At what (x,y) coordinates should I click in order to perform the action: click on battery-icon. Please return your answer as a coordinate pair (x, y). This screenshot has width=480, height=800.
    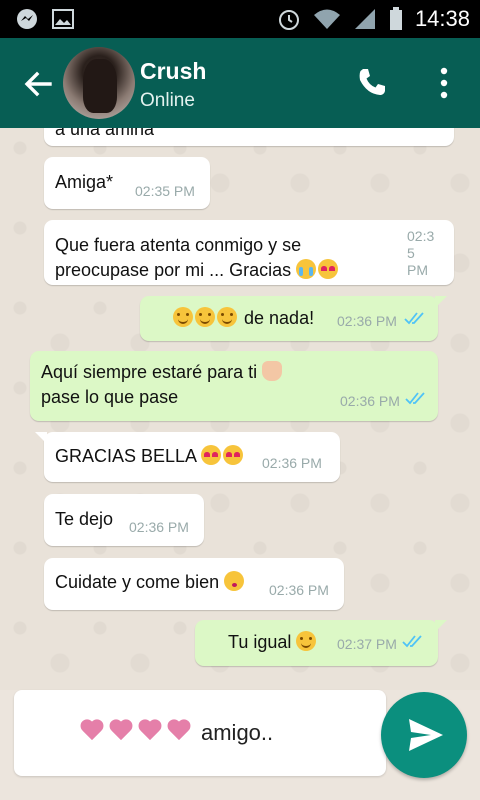
    Looking at the image, I should click on (395, 18).